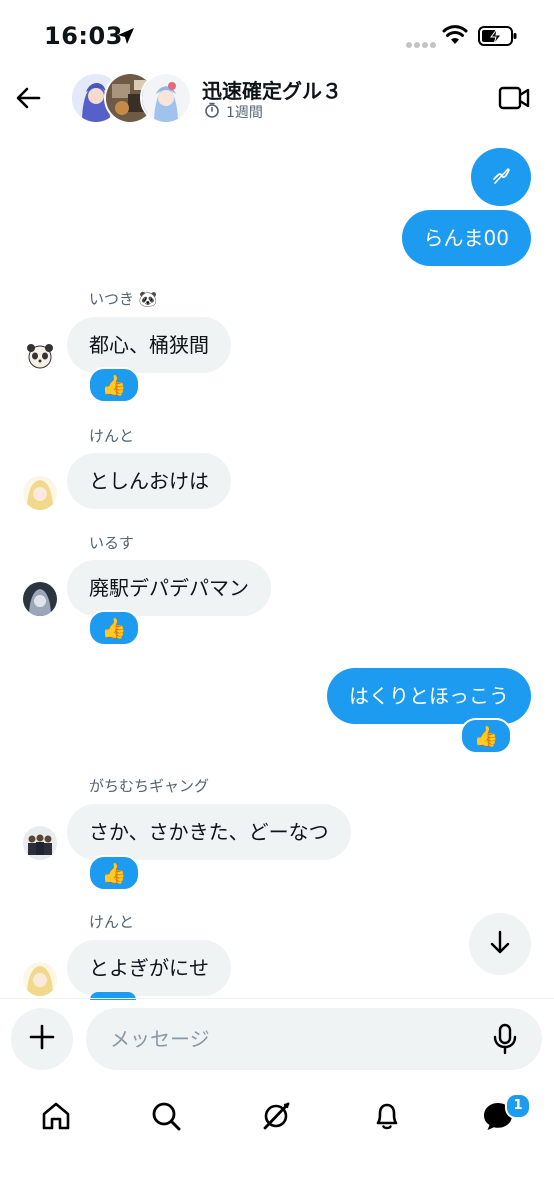  What do you see at coordinates (169, 588) in the screenshot?
I see `message-bubble-in: 廃駅デパデパマン` at bounding box center [169, 588].